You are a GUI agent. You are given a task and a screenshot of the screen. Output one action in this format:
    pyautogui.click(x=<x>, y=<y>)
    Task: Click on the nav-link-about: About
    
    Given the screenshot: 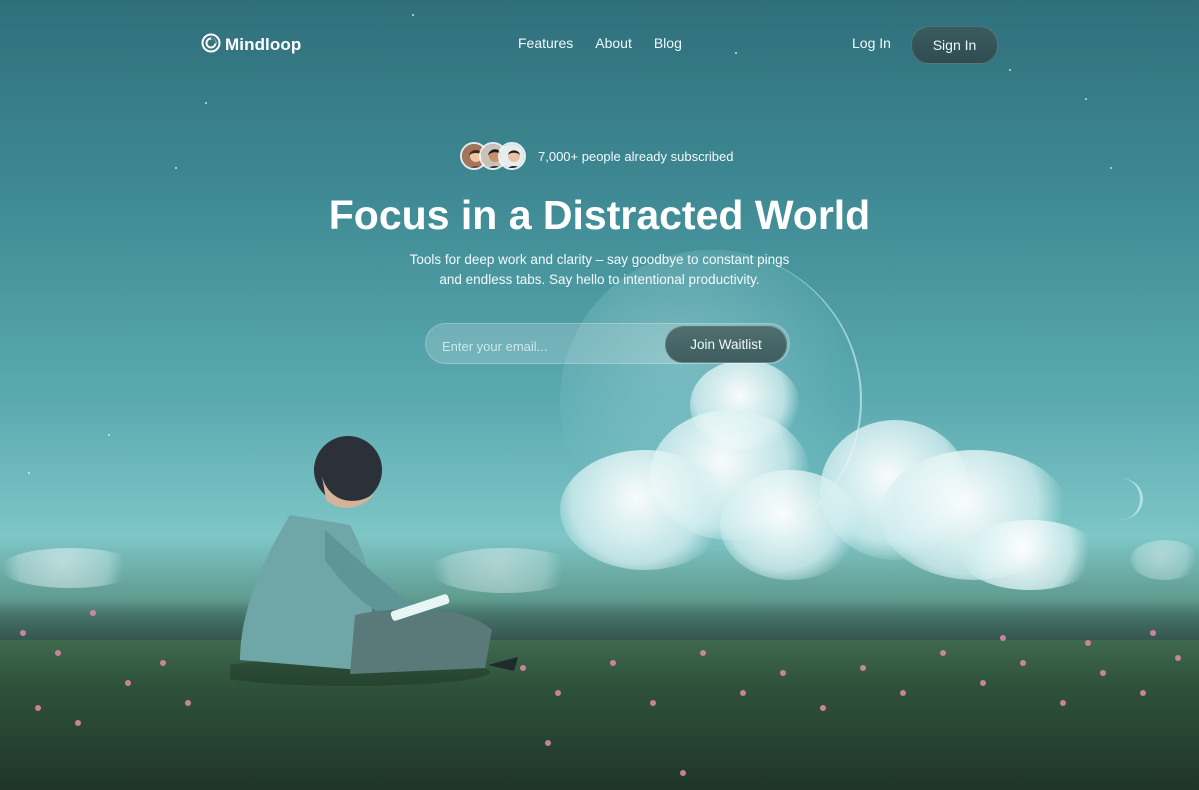 What is the action you would take?
    pyautogui.click(x=613, y=43)
    